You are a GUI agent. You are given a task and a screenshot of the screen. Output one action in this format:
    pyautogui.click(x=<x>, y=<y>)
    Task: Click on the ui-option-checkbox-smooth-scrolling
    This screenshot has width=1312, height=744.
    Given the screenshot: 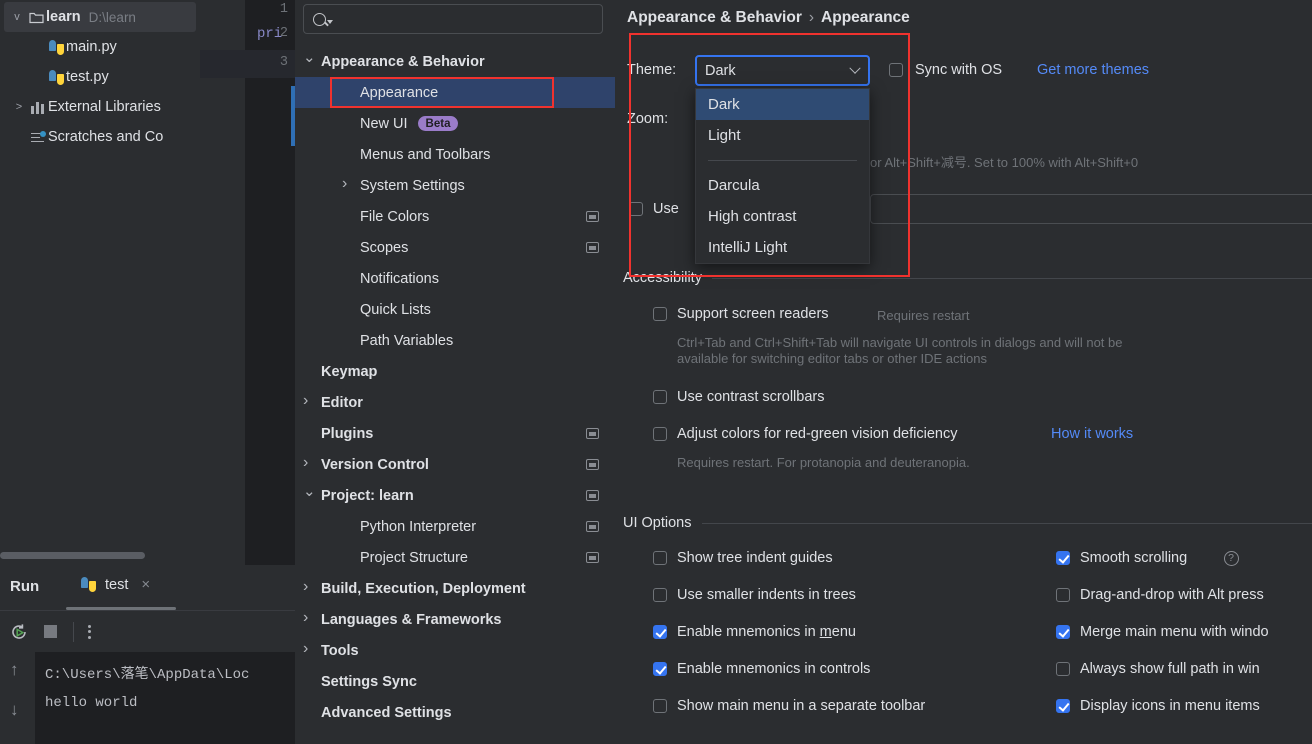 What is the action you would take?
    pyautogui.click(x=1063, y=558)
    